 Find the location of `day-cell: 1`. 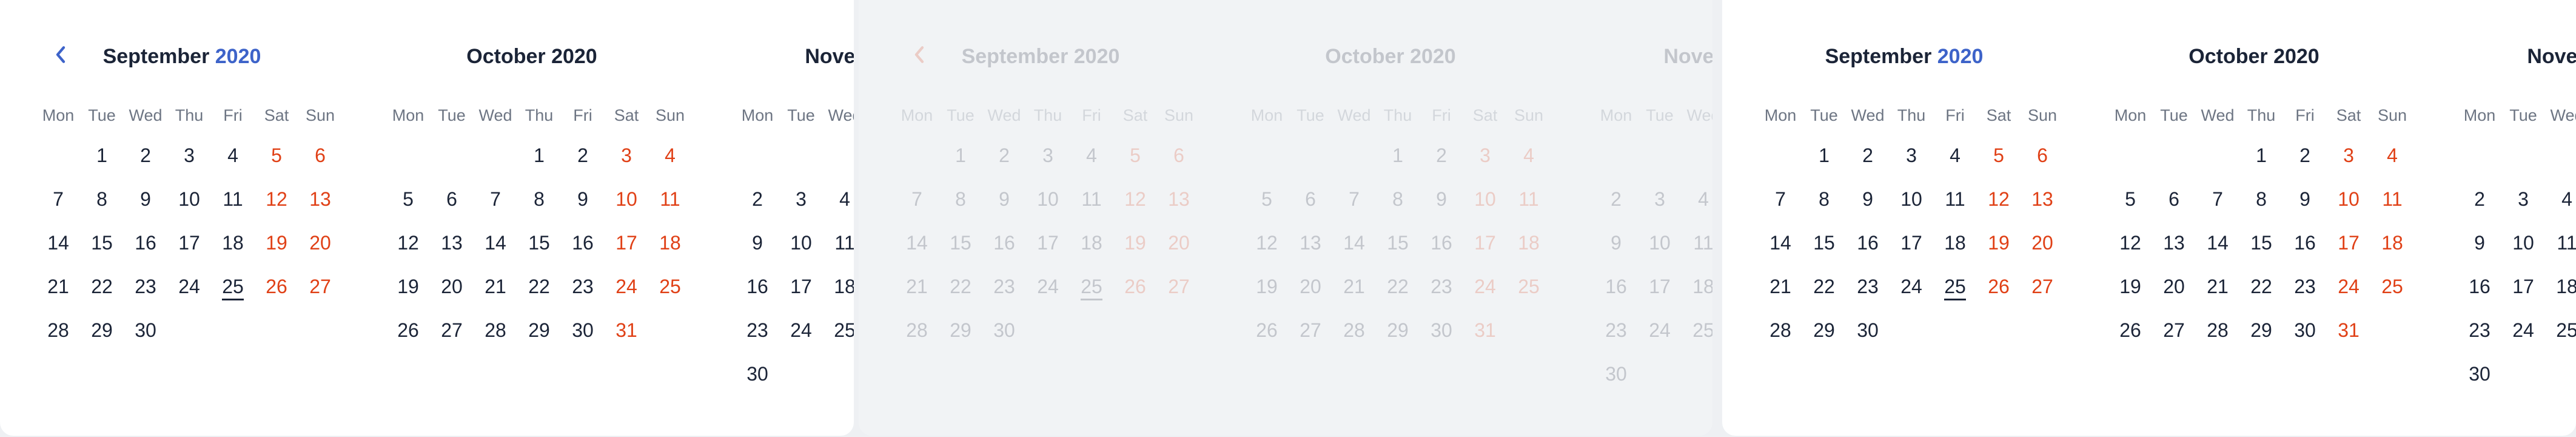

day-cell: 1 is located at coordinates (960, 155).